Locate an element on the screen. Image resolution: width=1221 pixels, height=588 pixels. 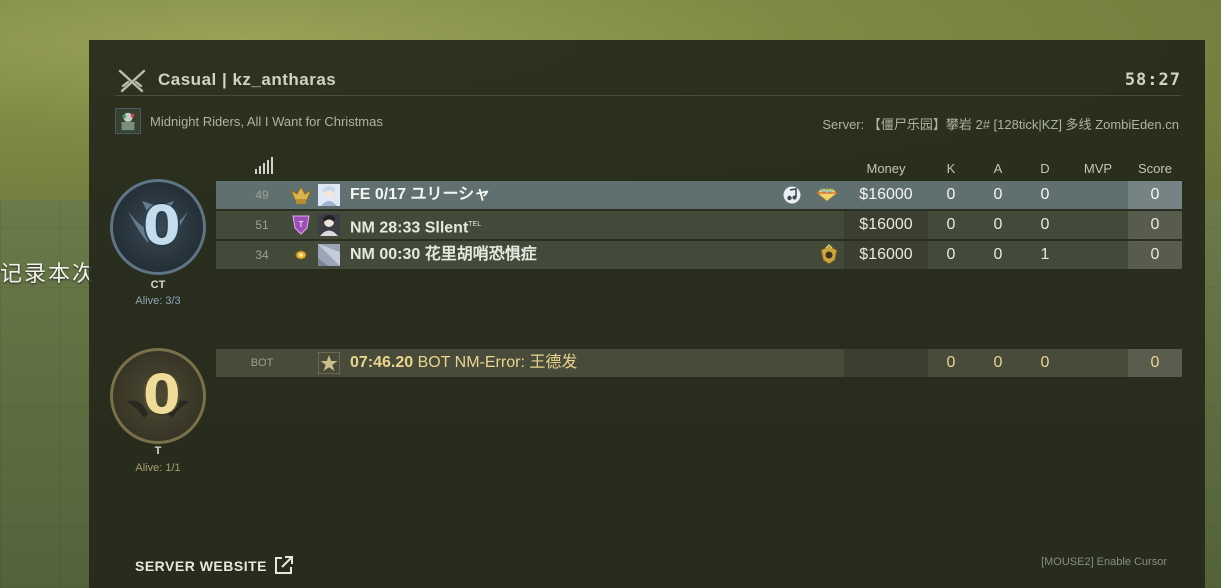
round-timer: 58:27 is located at coordinates (1152, 80).